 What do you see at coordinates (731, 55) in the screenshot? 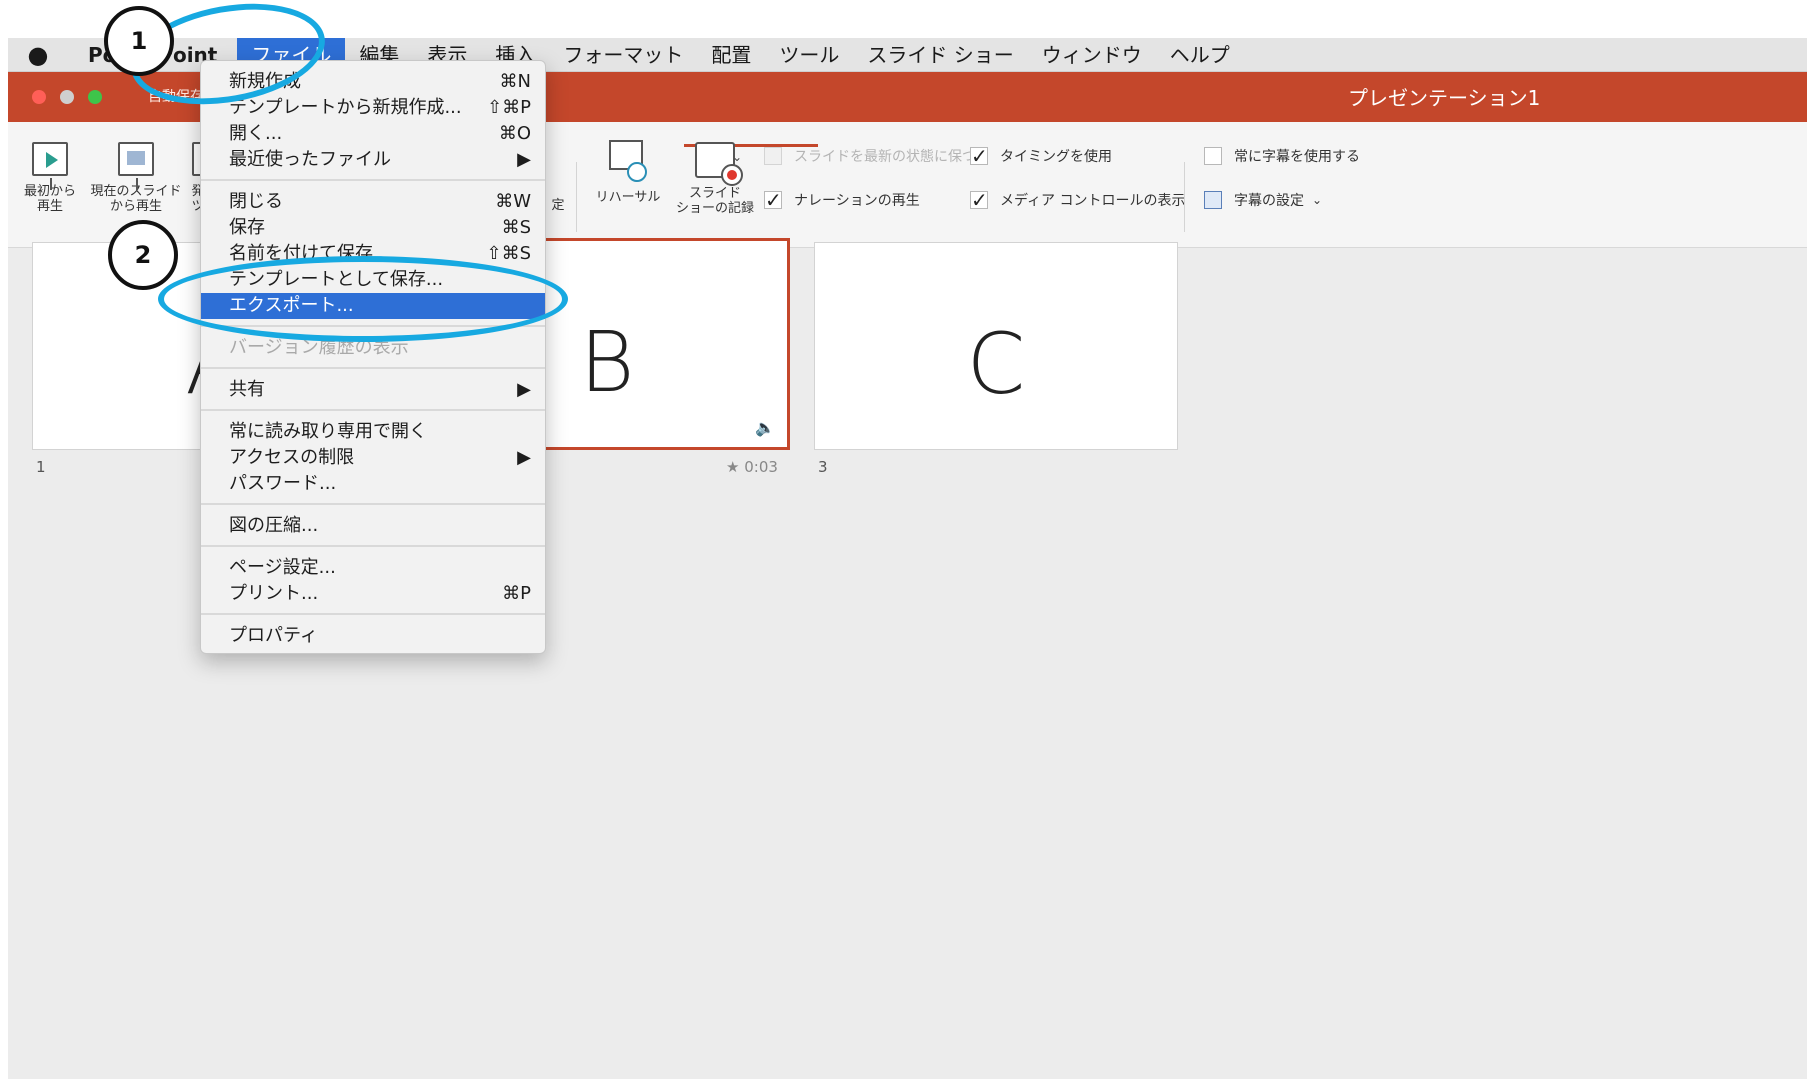
I see `menu-arrange: 配置` at bounding box center [731, 55].